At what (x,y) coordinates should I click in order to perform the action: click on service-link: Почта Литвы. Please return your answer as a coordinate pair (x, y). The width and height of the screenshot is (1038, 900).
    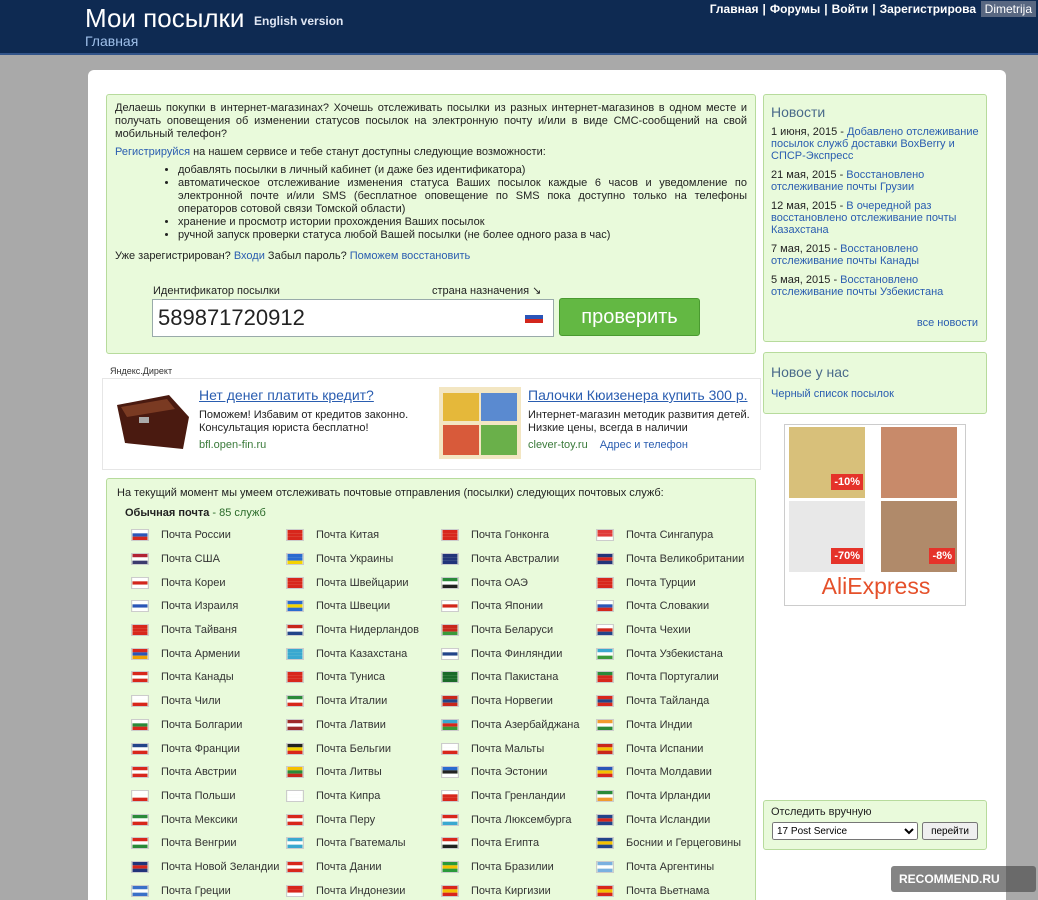
    Looking at the image, I should click on (349, 772).